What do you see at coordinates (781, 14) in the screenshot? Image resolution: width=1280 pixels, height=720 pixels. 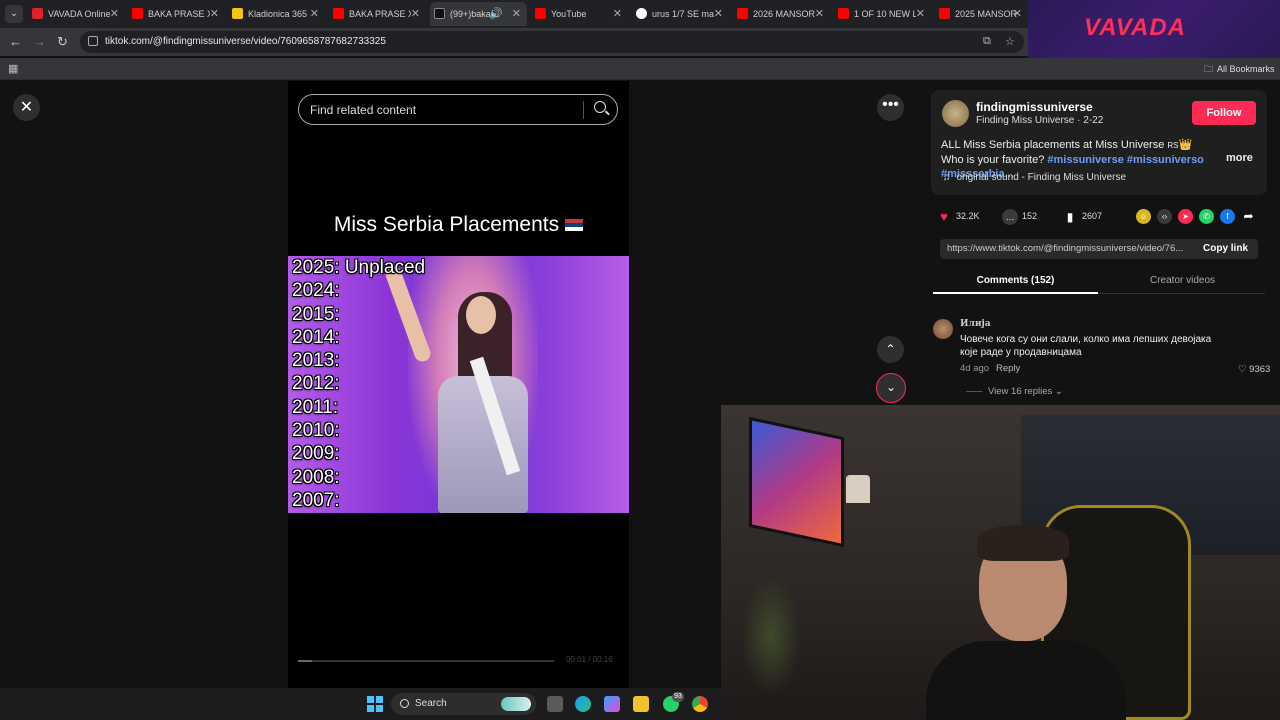 I see `tab-2026-mansor: 2026 MANSOR ✕` at bounding box center [781, 14].